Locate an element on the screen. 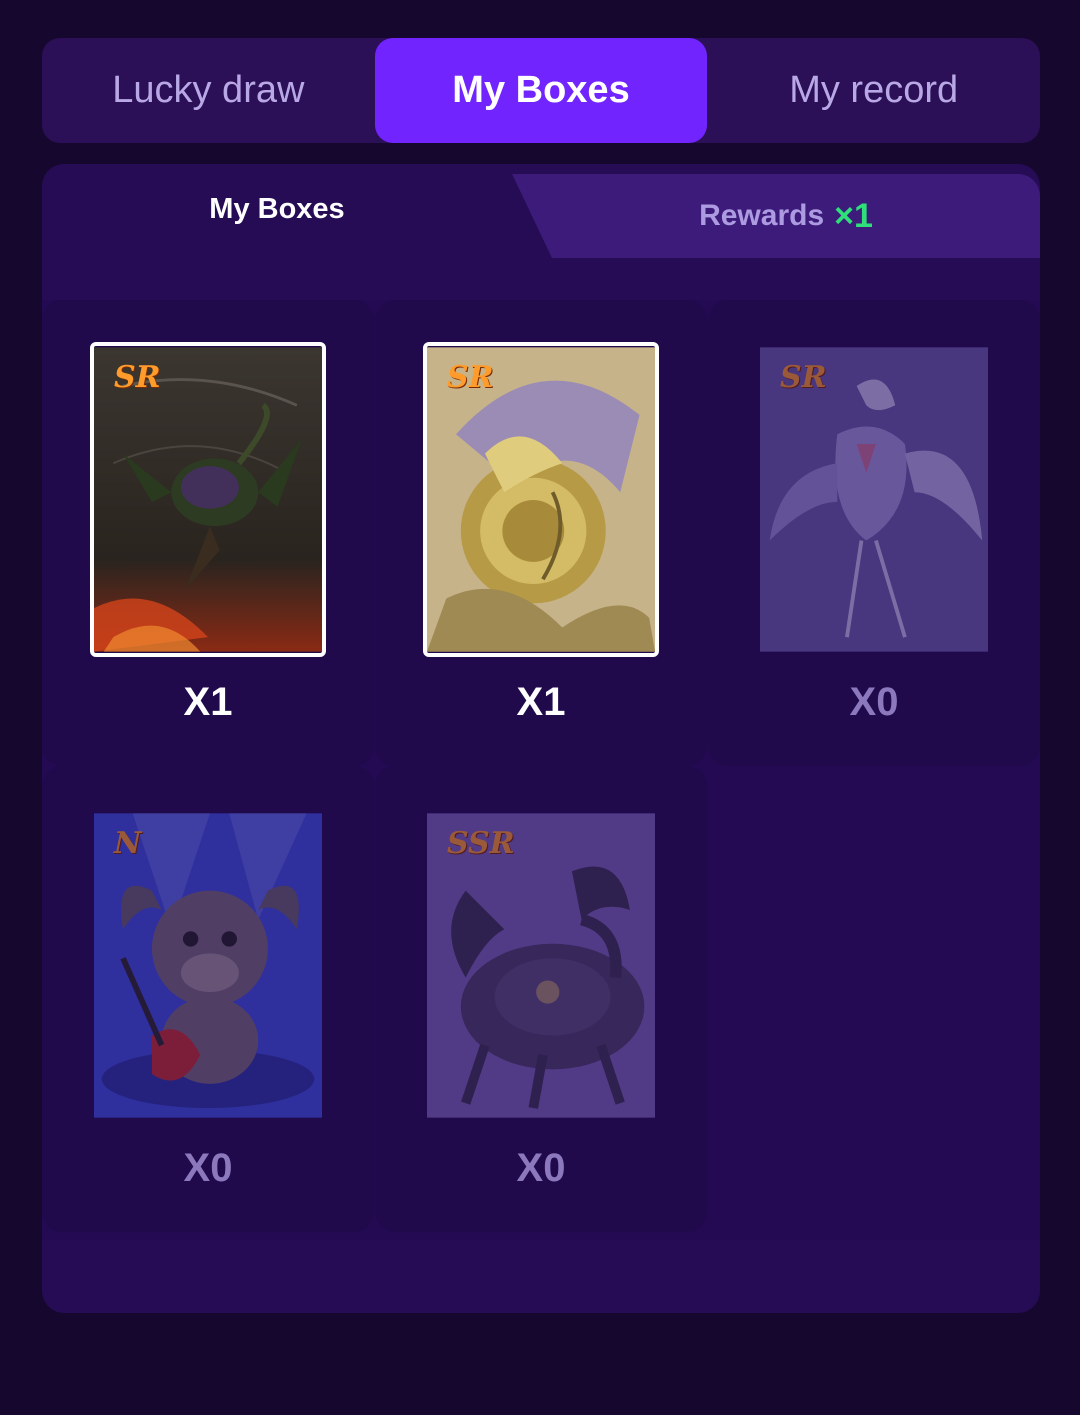 Image resolution: width=1080 pixels, height=1415 pixels. box-item: SSR X0 is located at coordinates (541, 999).